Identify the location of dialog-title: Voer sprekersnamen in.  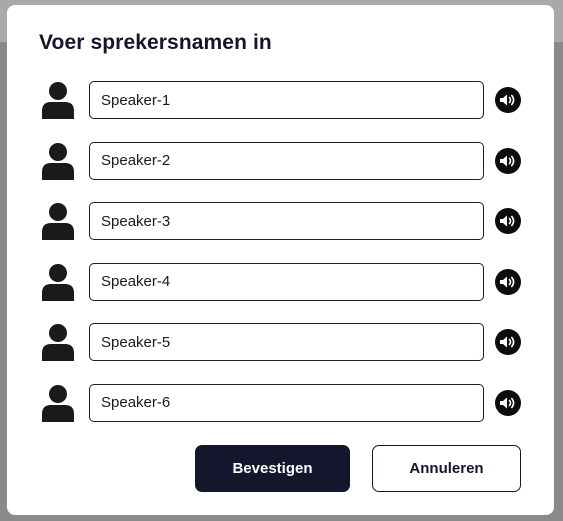
(155, 42).